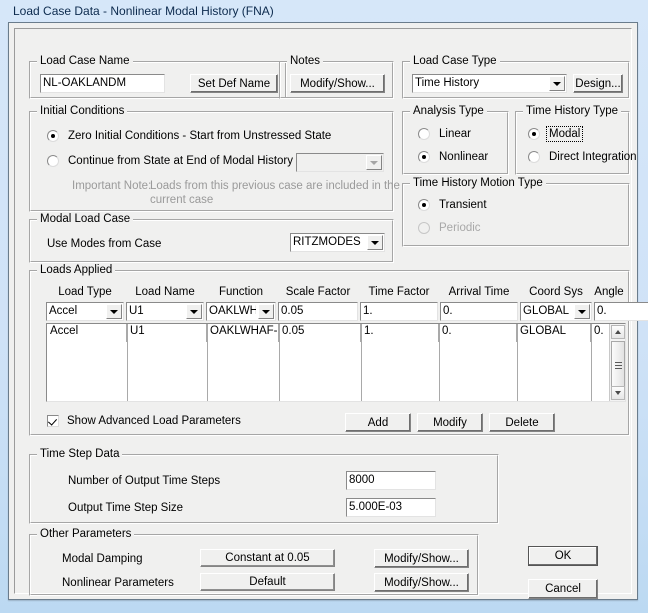  What do you see at coordinates (424, 205) in the screenshot?
I see `radio-motion-transient-indicator` at bounding box center [424, 205].